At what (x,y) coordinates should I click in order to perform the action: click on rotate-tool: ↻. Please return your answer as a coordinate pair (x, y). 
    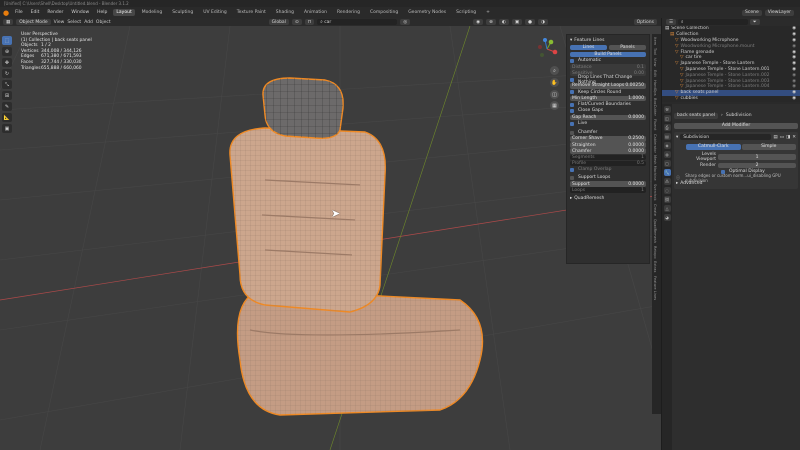
    Looking at the image, I should click on (7, 73).